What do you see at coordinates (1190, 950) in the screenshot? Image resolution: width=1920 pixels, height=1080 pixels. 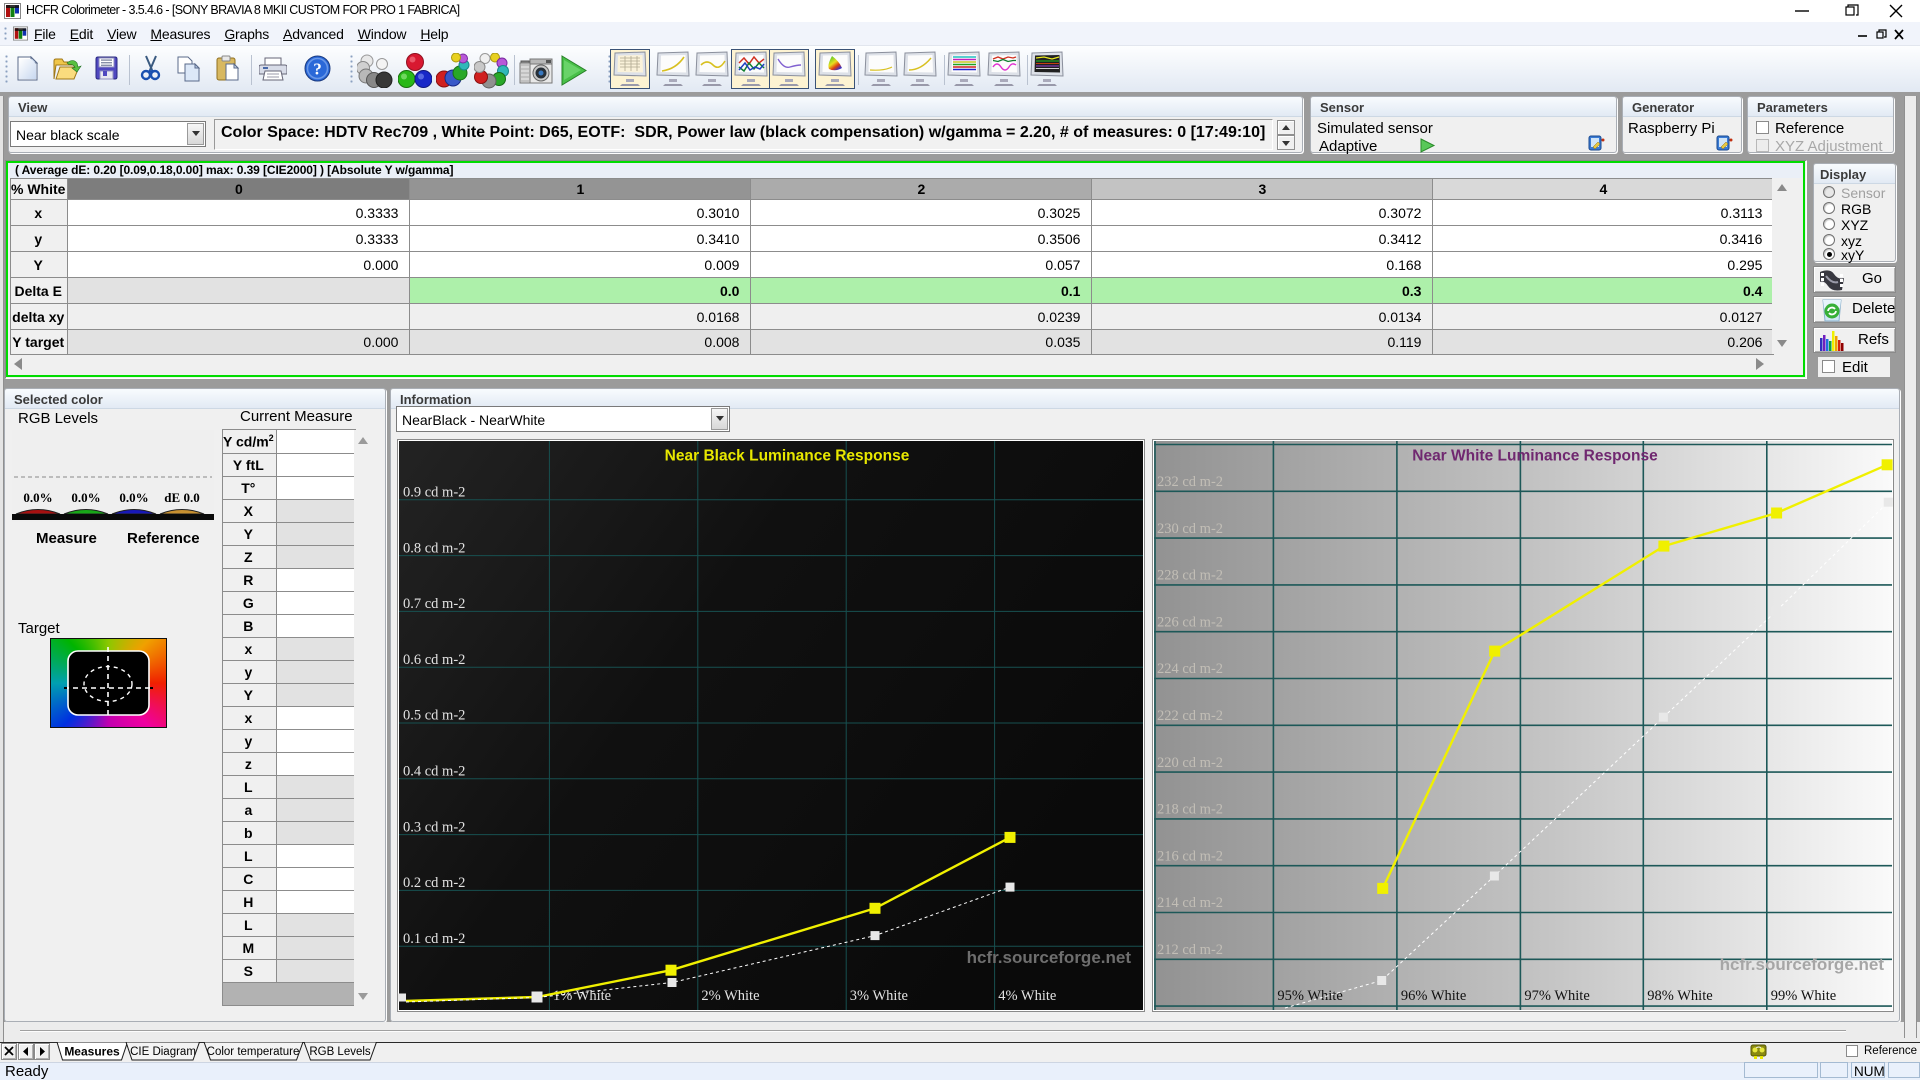 I see `svg-text: 212 cd m-2` at bounding box center [1190, 950].